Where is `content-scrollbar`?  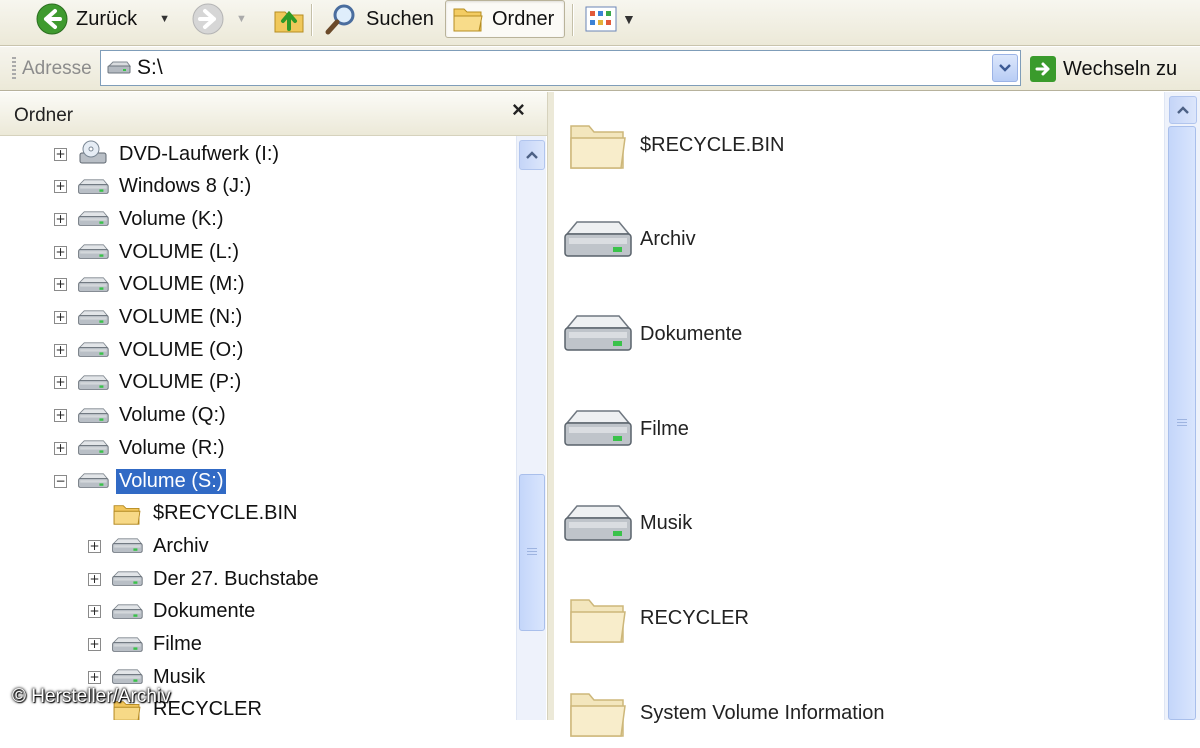
content-scrollbar is located at coordinates (1182, 406).